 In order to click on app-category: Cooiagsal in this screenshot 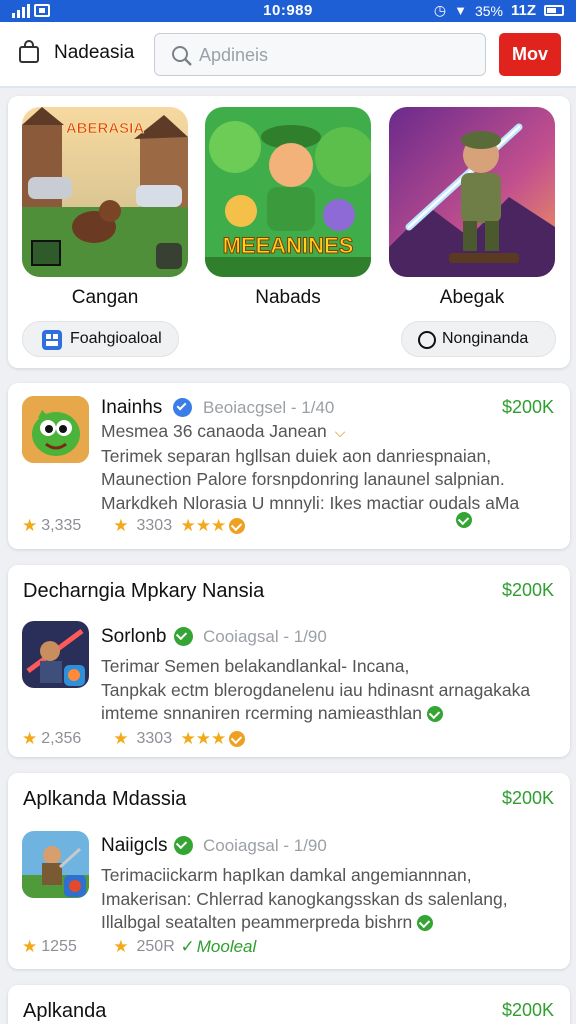, I will do `click(241, 636)`.